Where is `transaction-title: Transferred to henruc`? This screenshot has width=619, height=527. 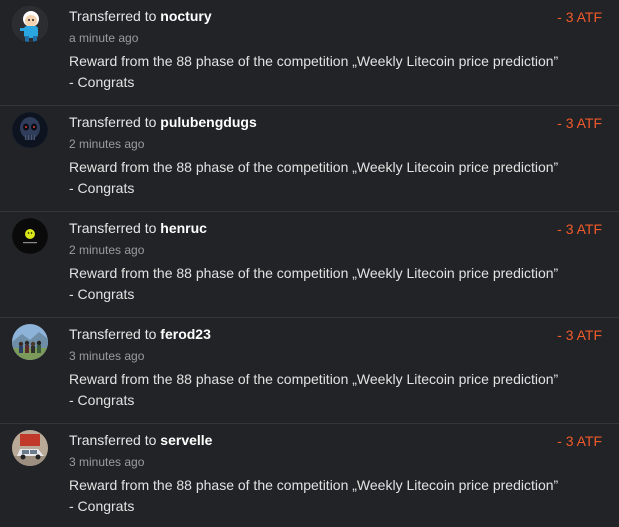
transaction-title: Transferred to henruc is located at coordinates (309, 228).